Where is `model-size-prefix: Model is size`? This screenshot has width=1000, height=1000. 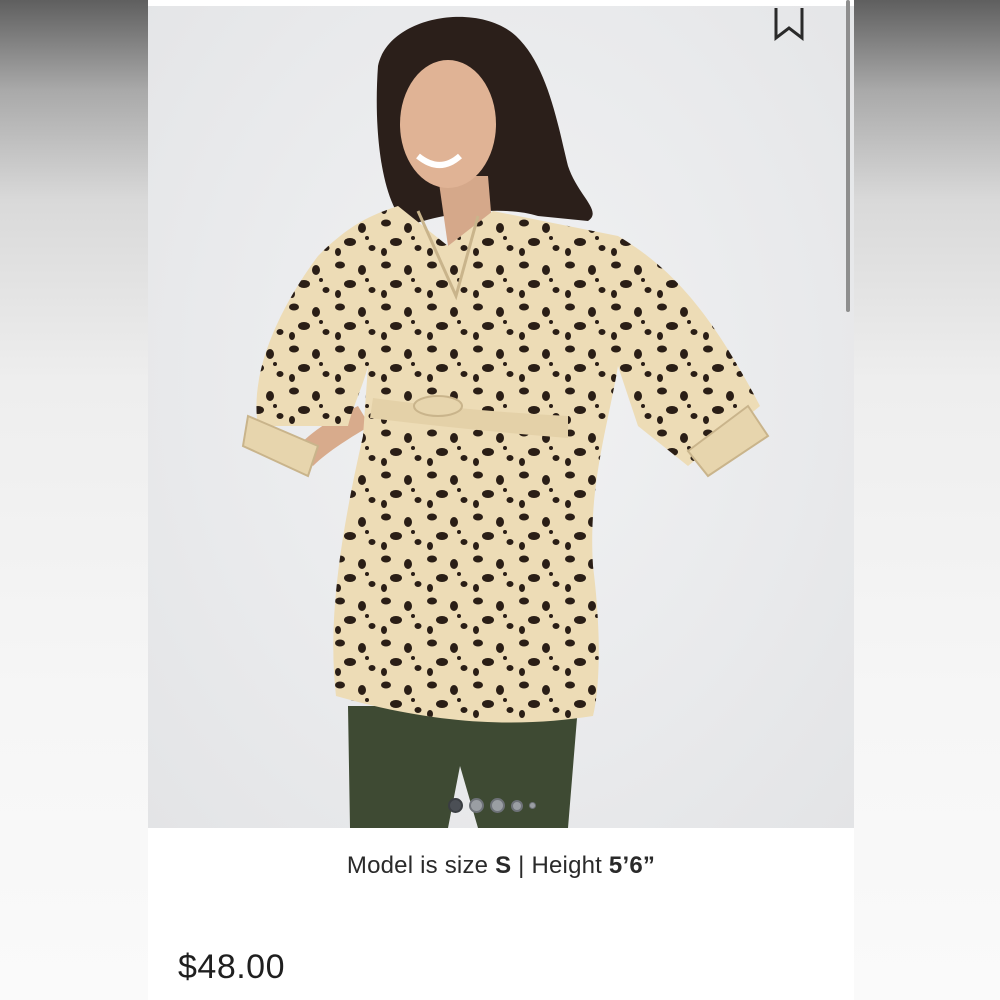 model-size-prefix: Model is size is located at coordinates (421, 865).